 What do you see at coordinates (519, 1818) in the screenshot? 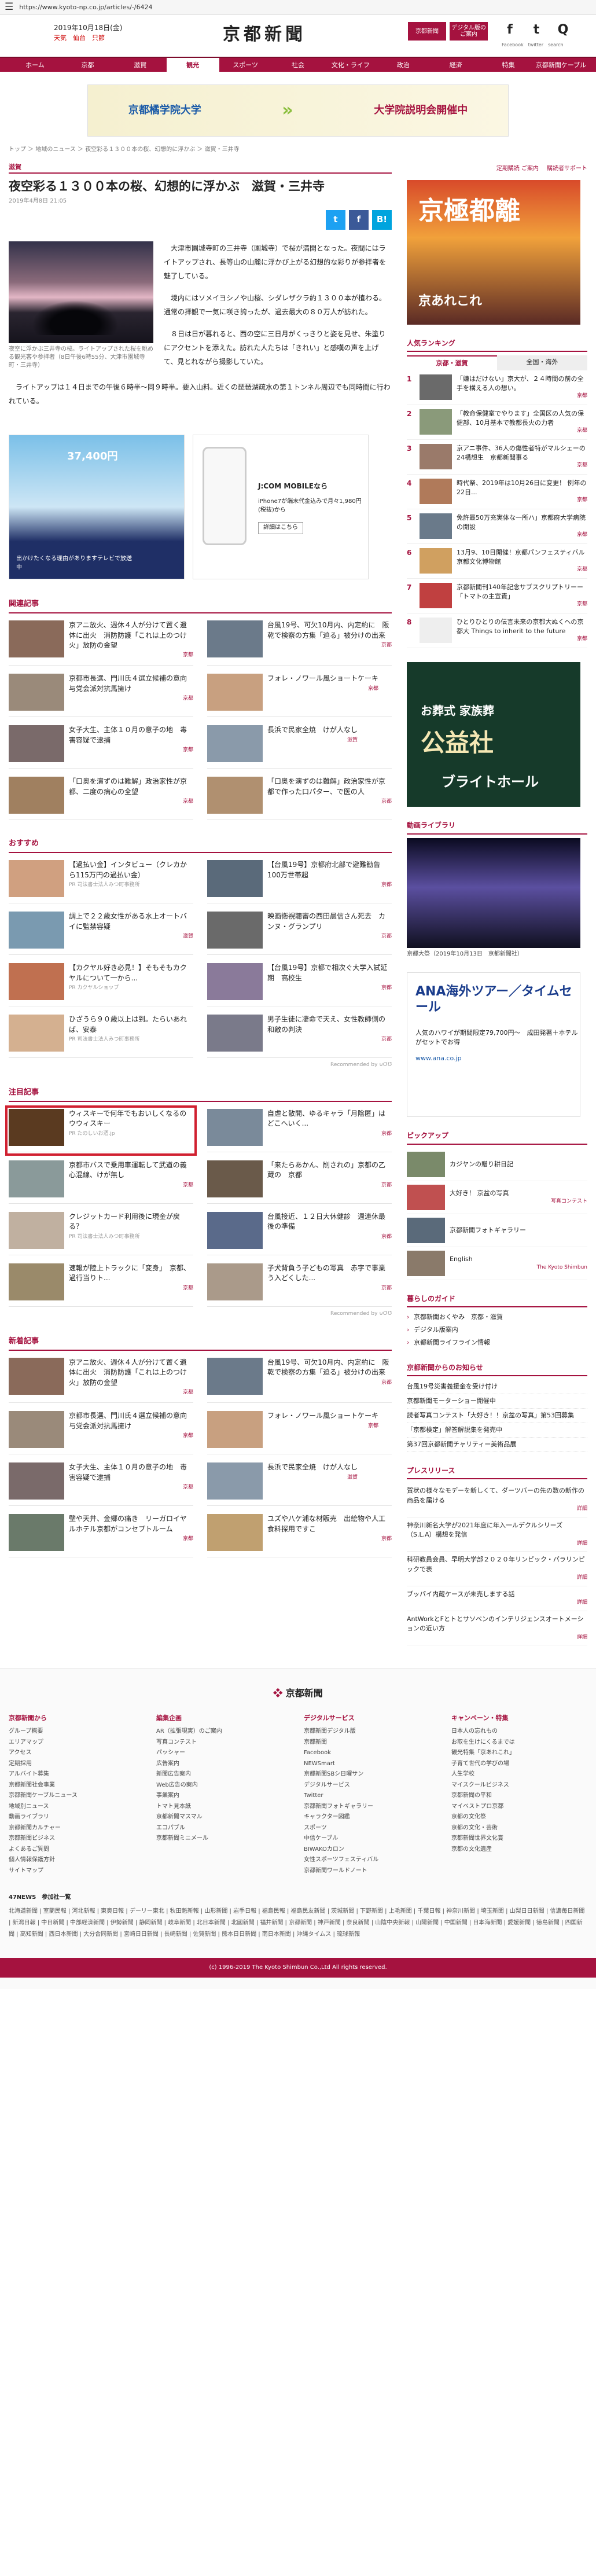
I see `footer-link: 京都の文化祭` at bounding box center [519, 1818].